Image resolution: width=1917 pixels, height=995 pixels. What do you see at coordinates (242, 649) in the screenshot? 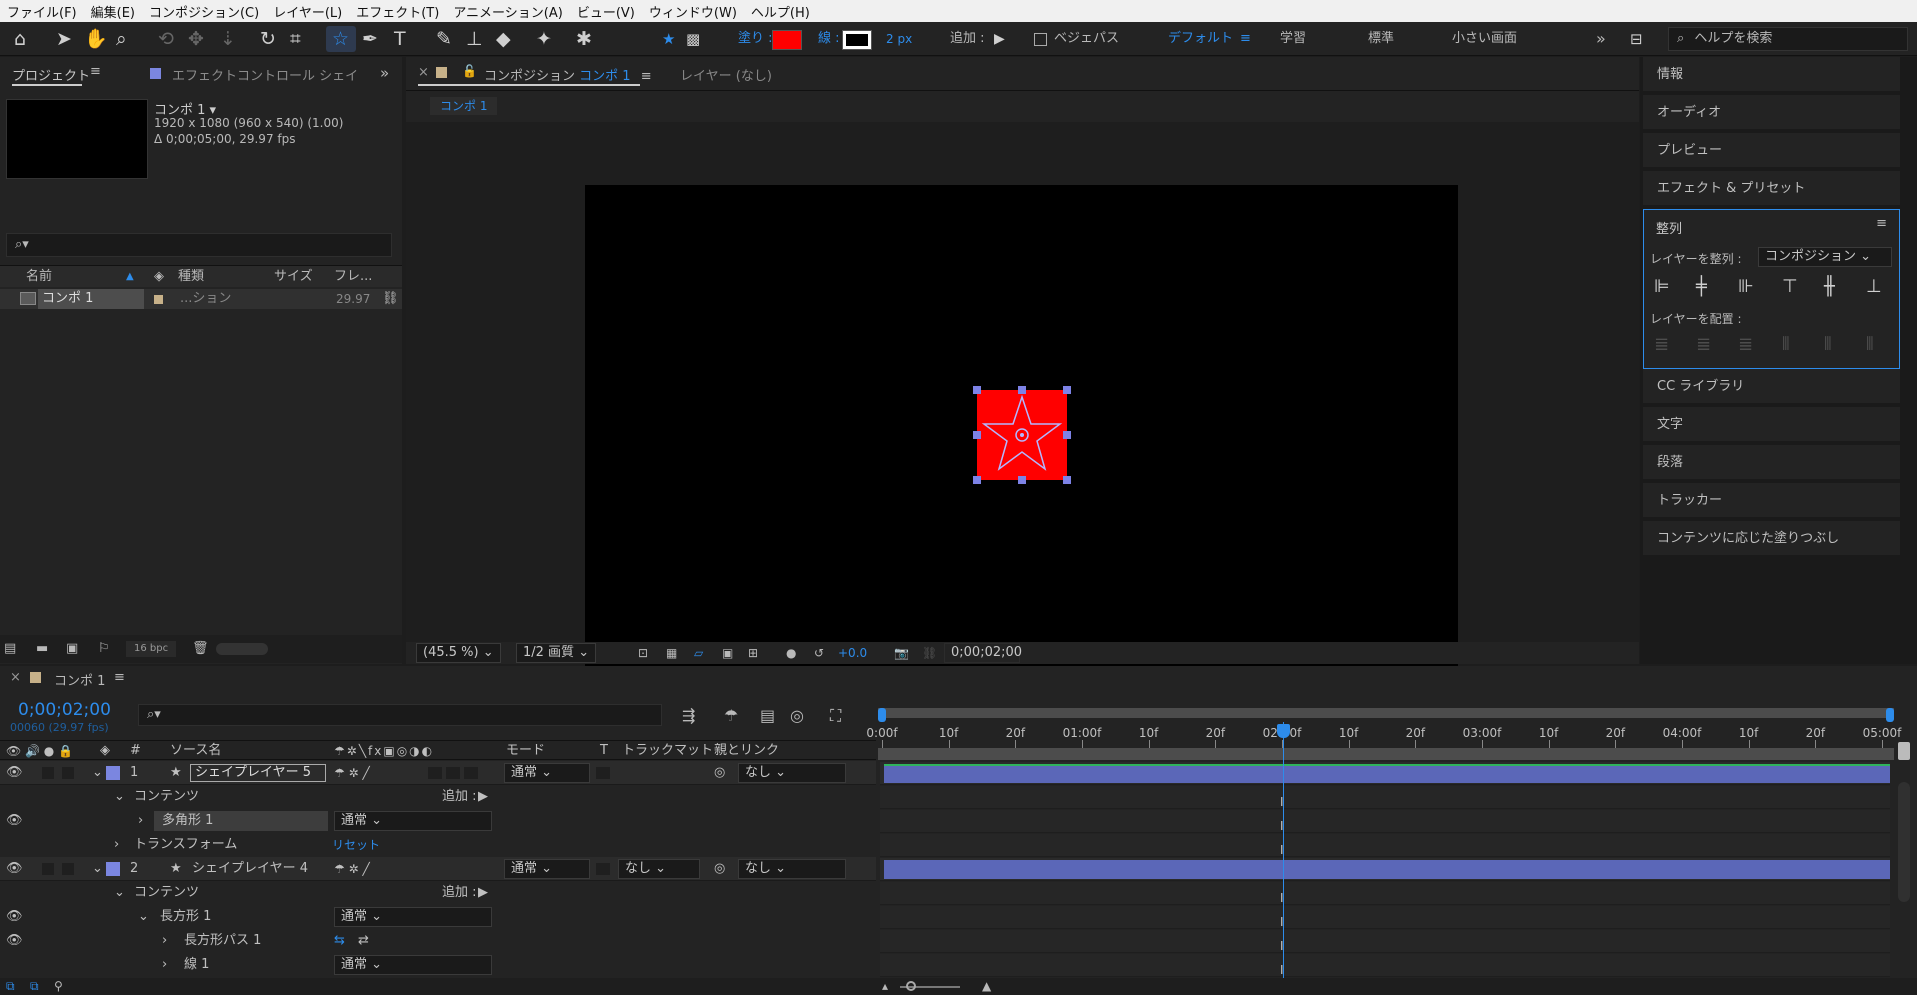
I see `thumbnail-slider` at bounding box center [242, 649].